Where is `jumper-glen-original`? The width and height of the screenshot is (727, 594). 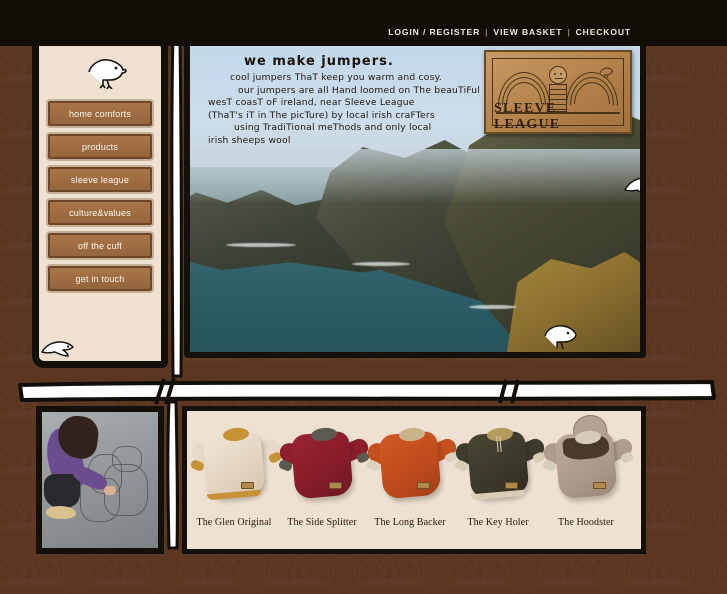 jumper-glen-original is located at coordinates (236, 464).